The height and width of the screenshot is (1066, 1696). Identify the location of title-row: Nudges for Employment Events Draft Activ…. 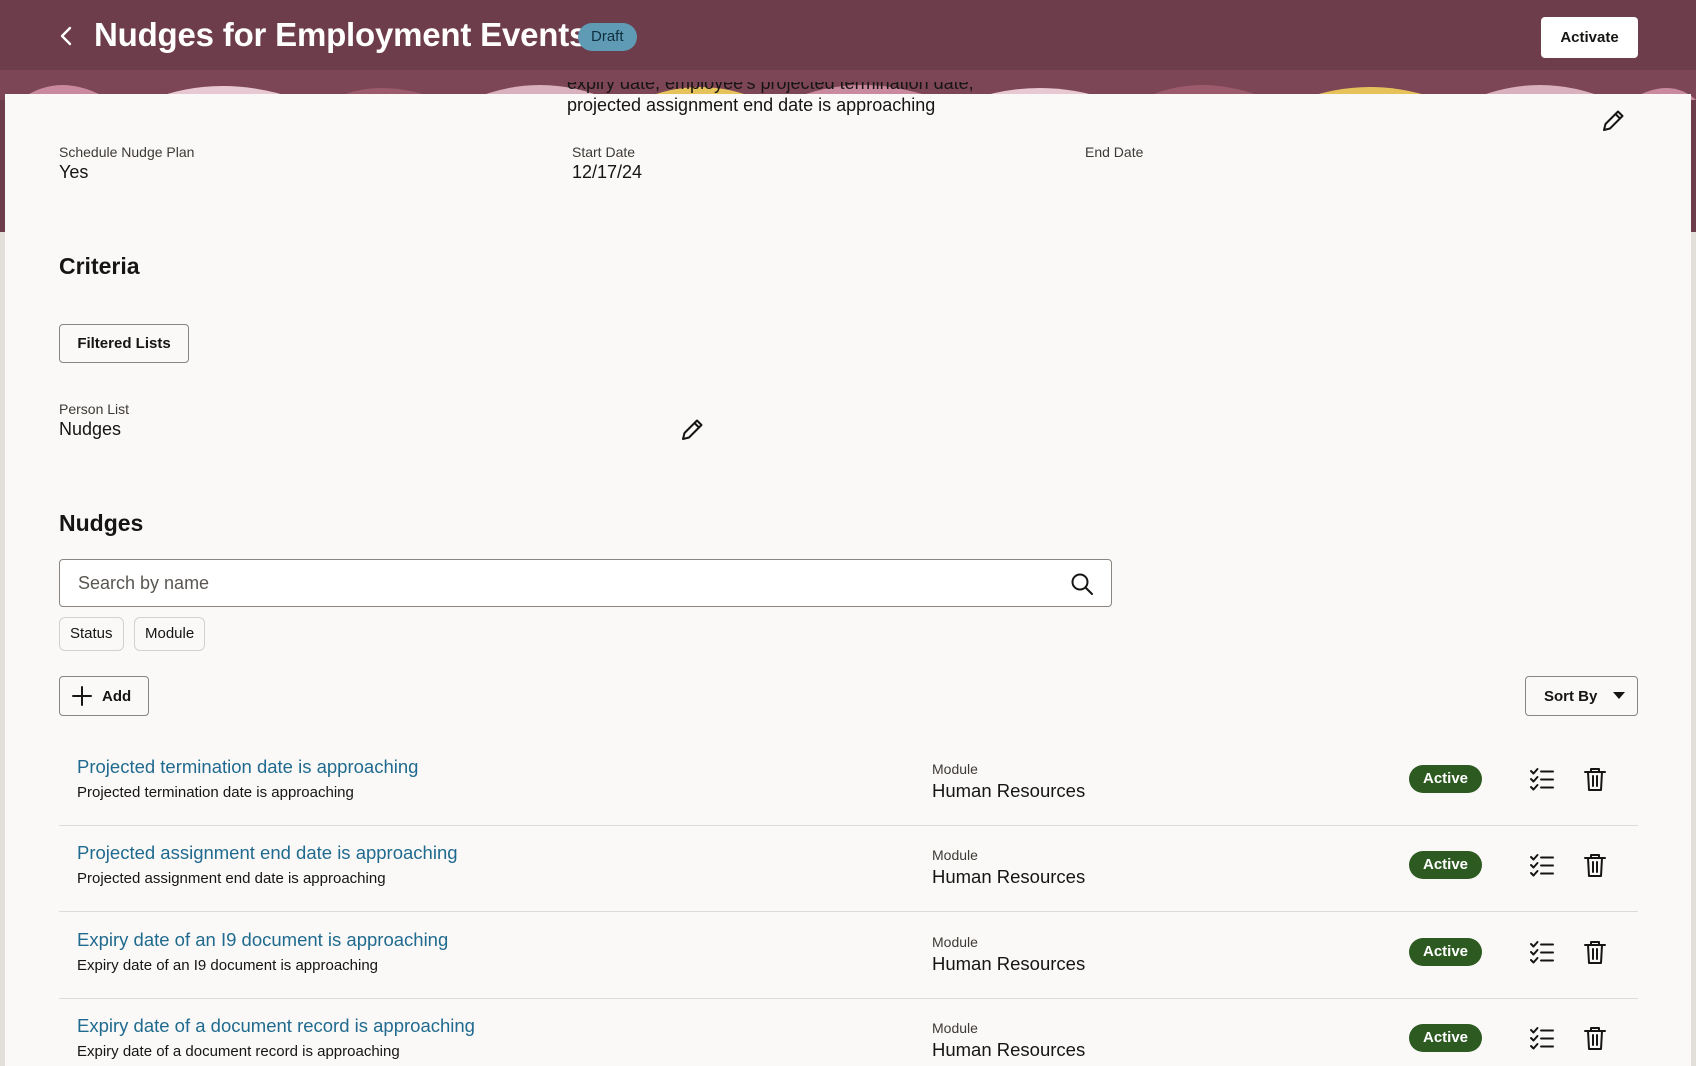
(848, 38).